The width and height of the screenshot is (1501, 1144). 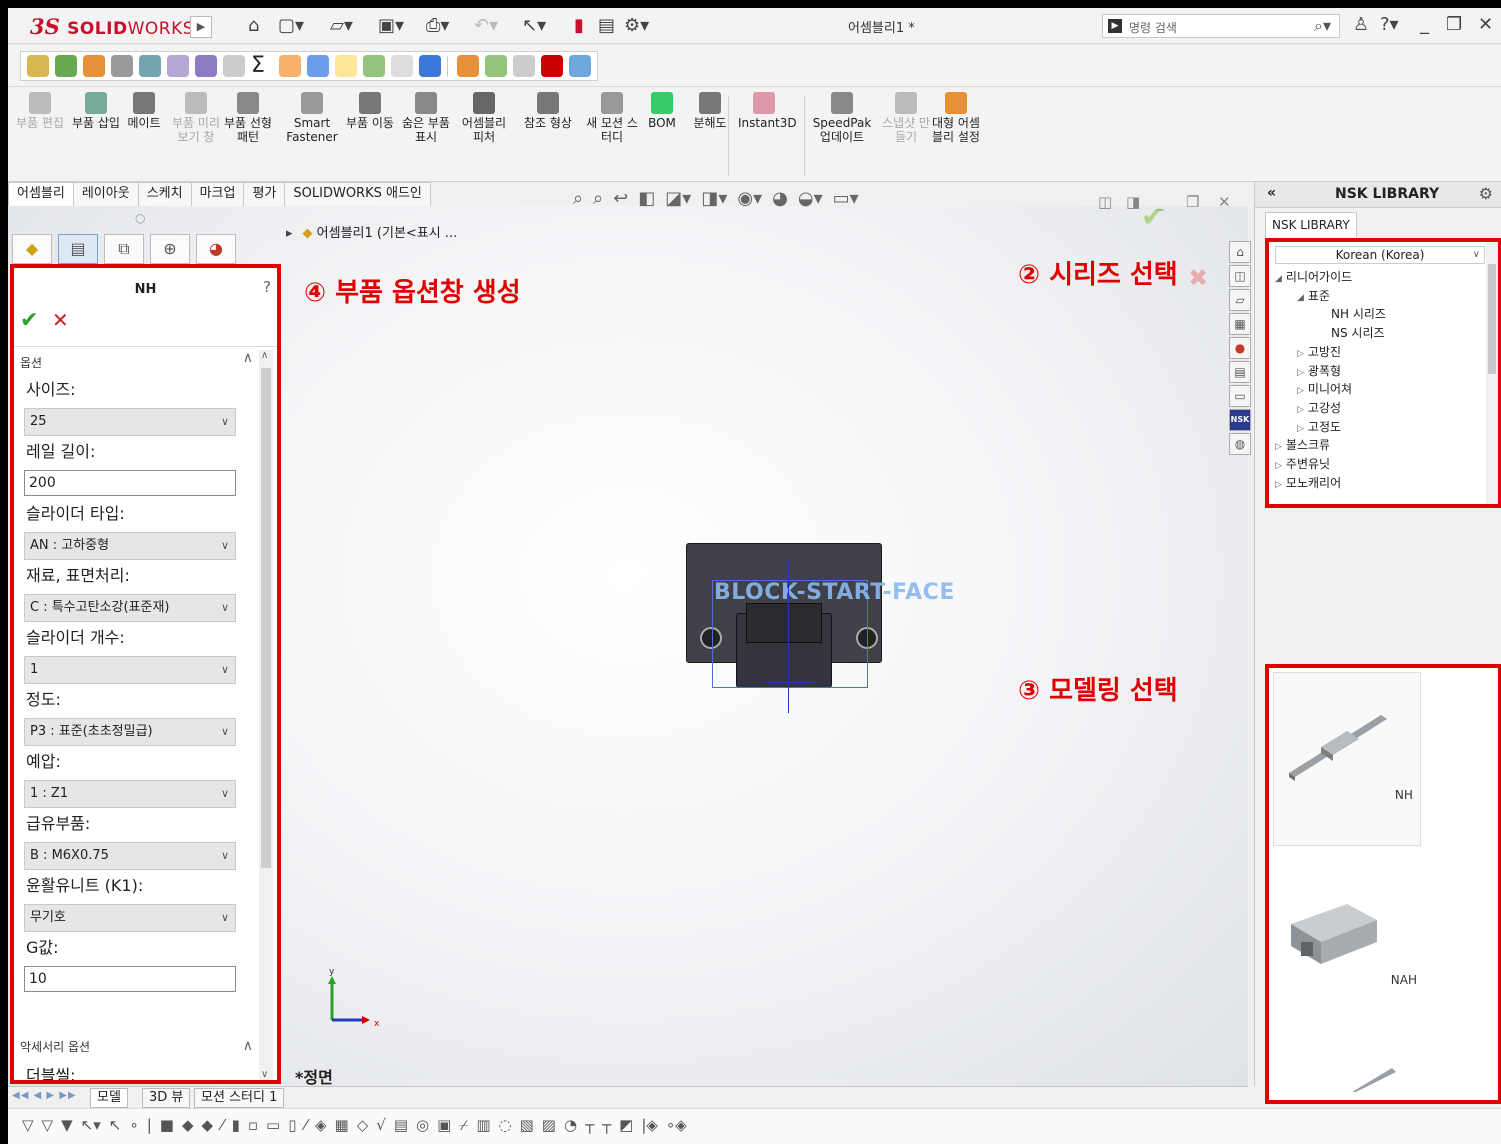 I want to click on option-select: P3 : 표준(초초정밀급) ∨, so click(x=130, y=732).